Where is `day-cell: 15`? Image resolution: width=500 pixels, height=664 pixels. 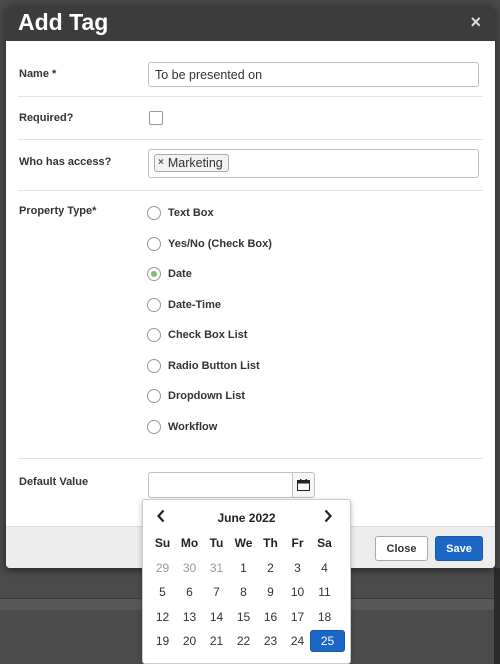
day-cell: 15 is located at coordinates (243, 617).